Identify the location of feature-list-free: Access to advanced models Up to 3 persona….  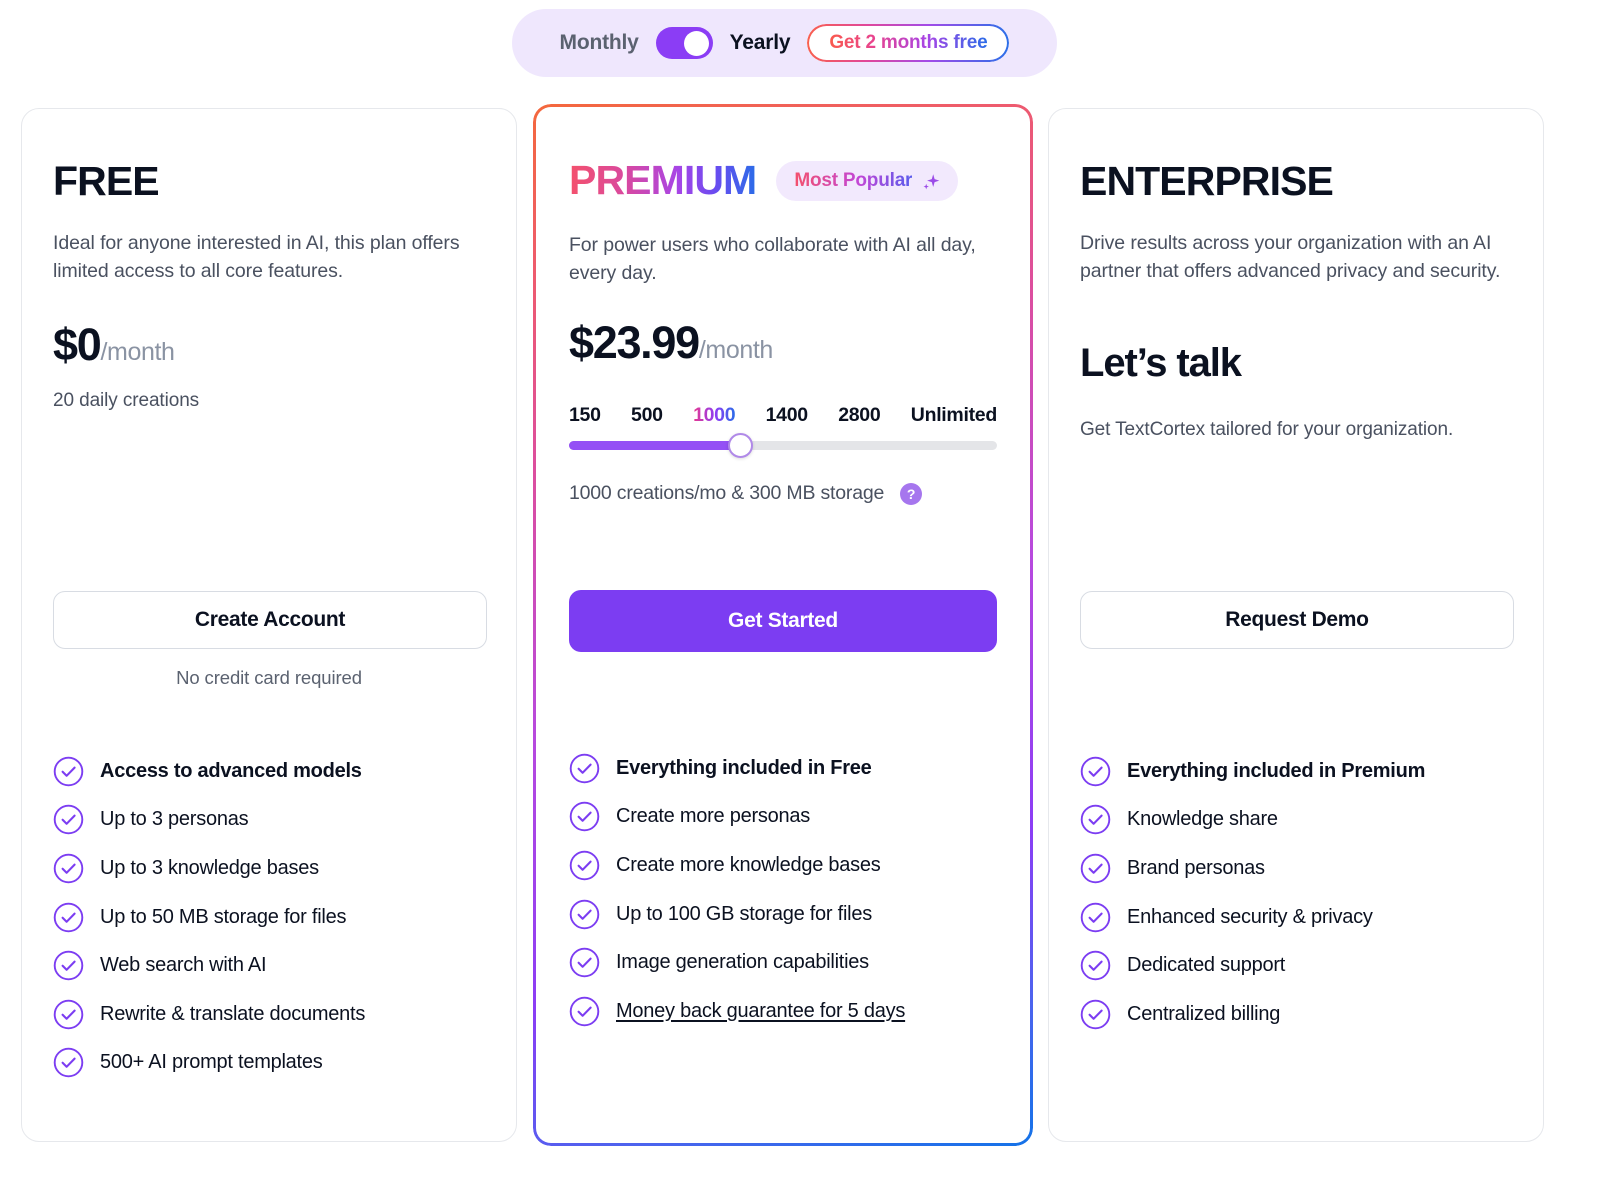
(209, 917).